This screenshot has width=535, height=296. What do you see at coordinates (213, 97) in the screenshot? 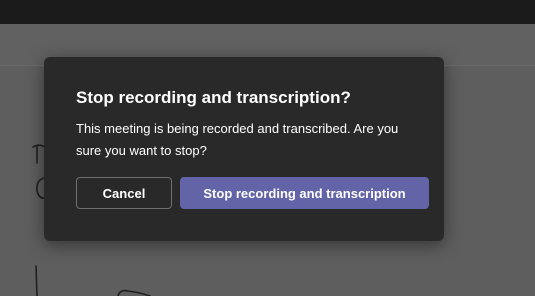
I see `dialog-title: Stop recording and transcription?` at bounding box center [213, 97].